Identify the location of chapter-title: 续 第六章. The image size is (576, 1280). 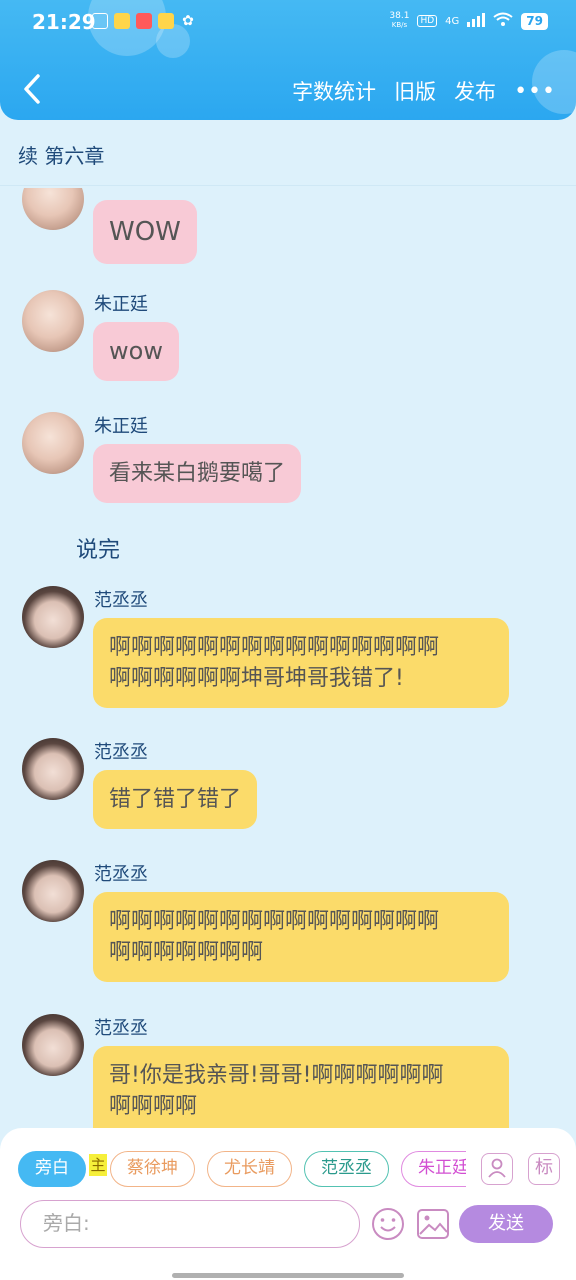
(288, 160).